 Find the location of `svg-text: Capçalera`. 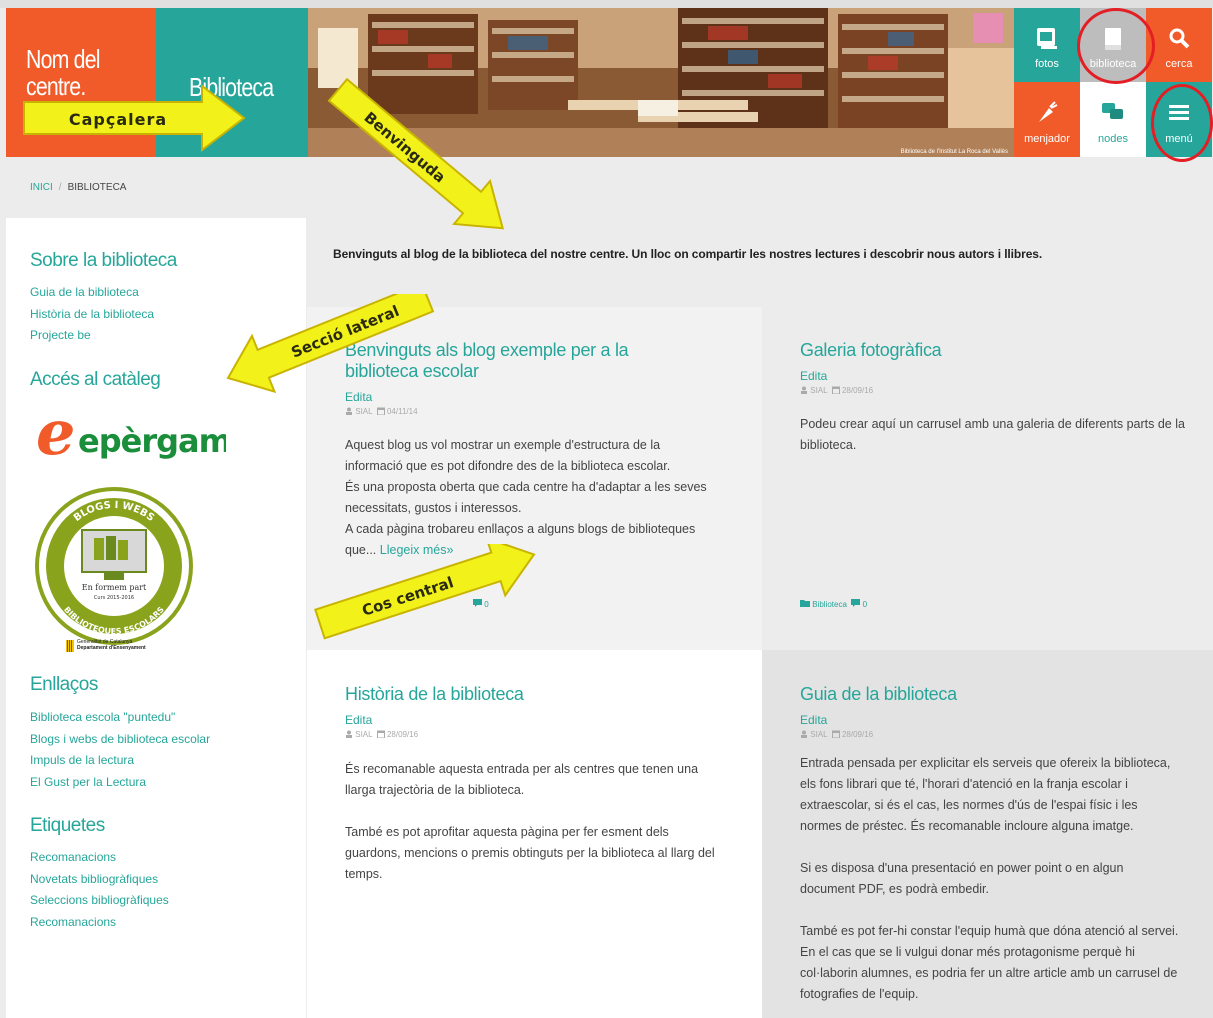

svg-text: Capçalera is located at coordinates (118, 119).